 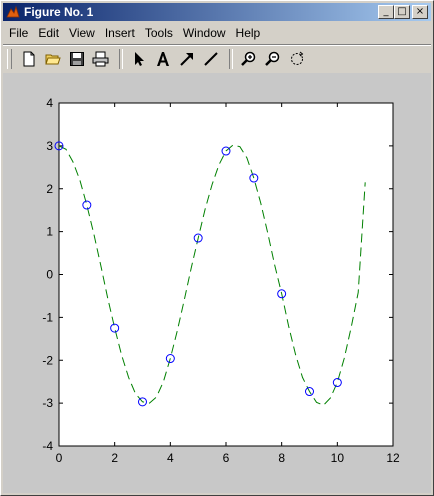 What do you see at coordinates (82, 33) in the screenshot?
I see `menu-view: View` at bounding box center [82, 33].